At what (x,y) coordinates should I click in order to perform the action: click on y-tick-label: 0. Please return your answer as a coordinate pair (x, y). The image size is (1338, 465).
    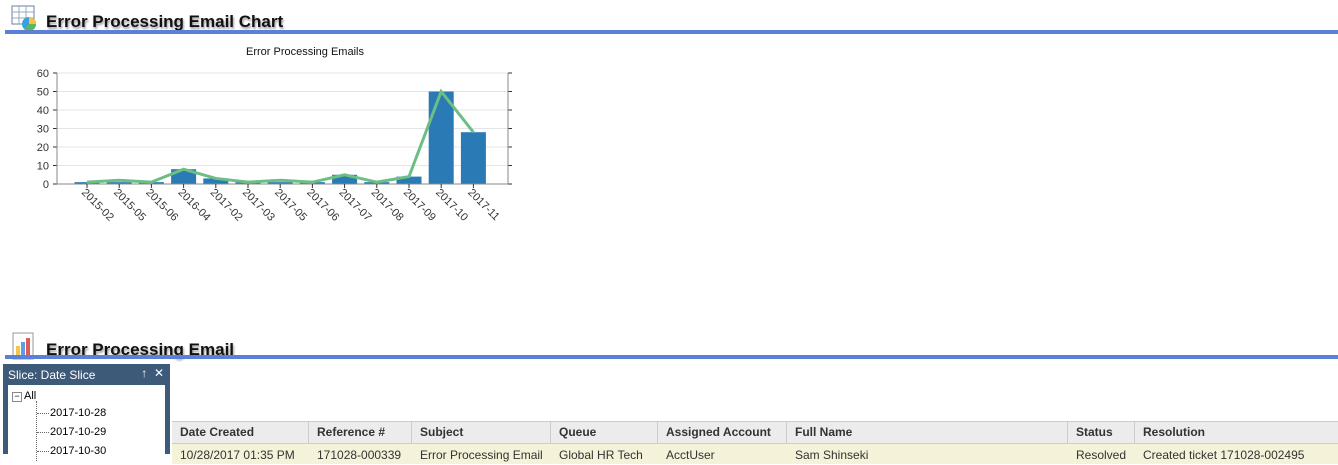
    Looking at the image, I should click on (46, 185).